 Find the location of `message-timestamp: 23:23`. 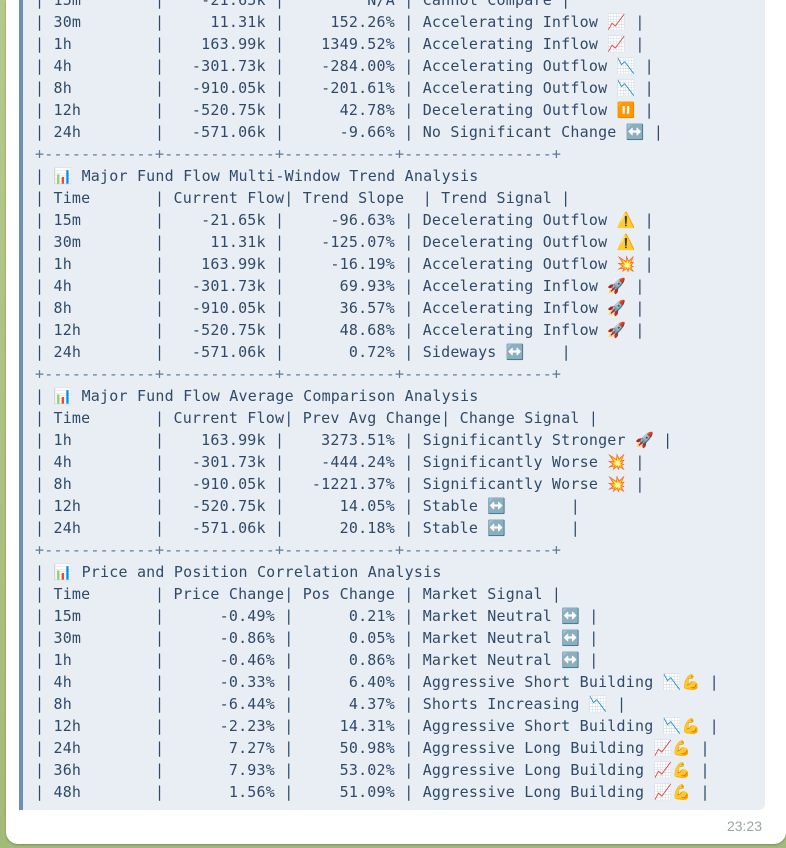

message-timestamp: 23:23 is located at coordinates (744, 826).